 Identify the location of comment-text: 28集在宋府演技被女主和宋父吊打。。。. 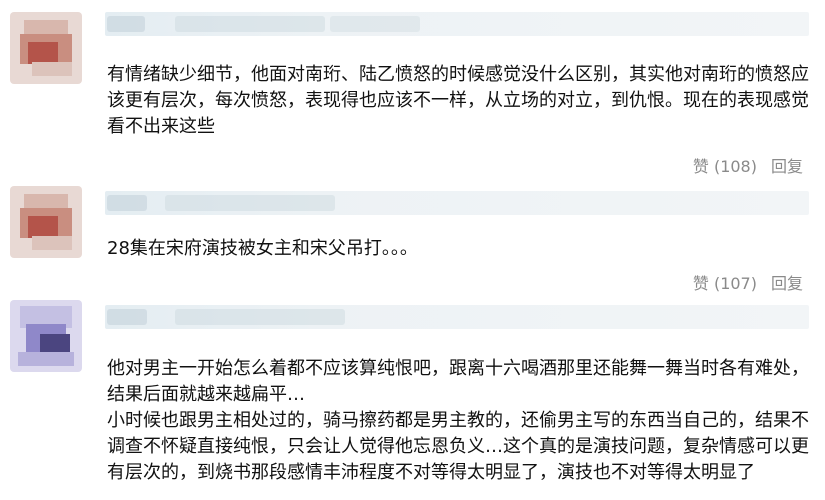
(262, 248).